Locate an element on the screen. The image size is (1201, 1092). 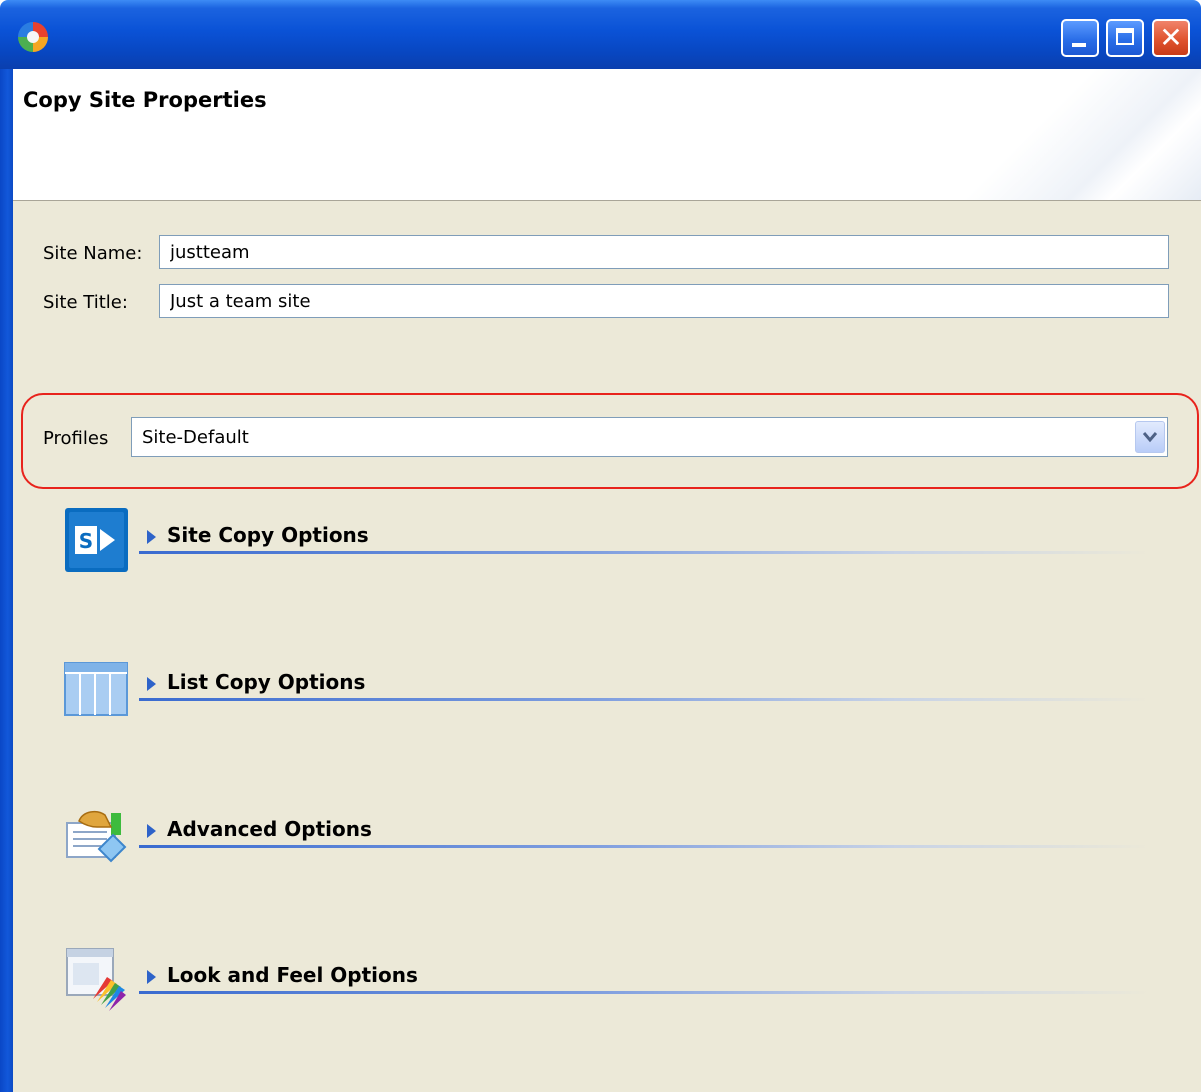
minimize-icon is located at coordinates (1079, 45).